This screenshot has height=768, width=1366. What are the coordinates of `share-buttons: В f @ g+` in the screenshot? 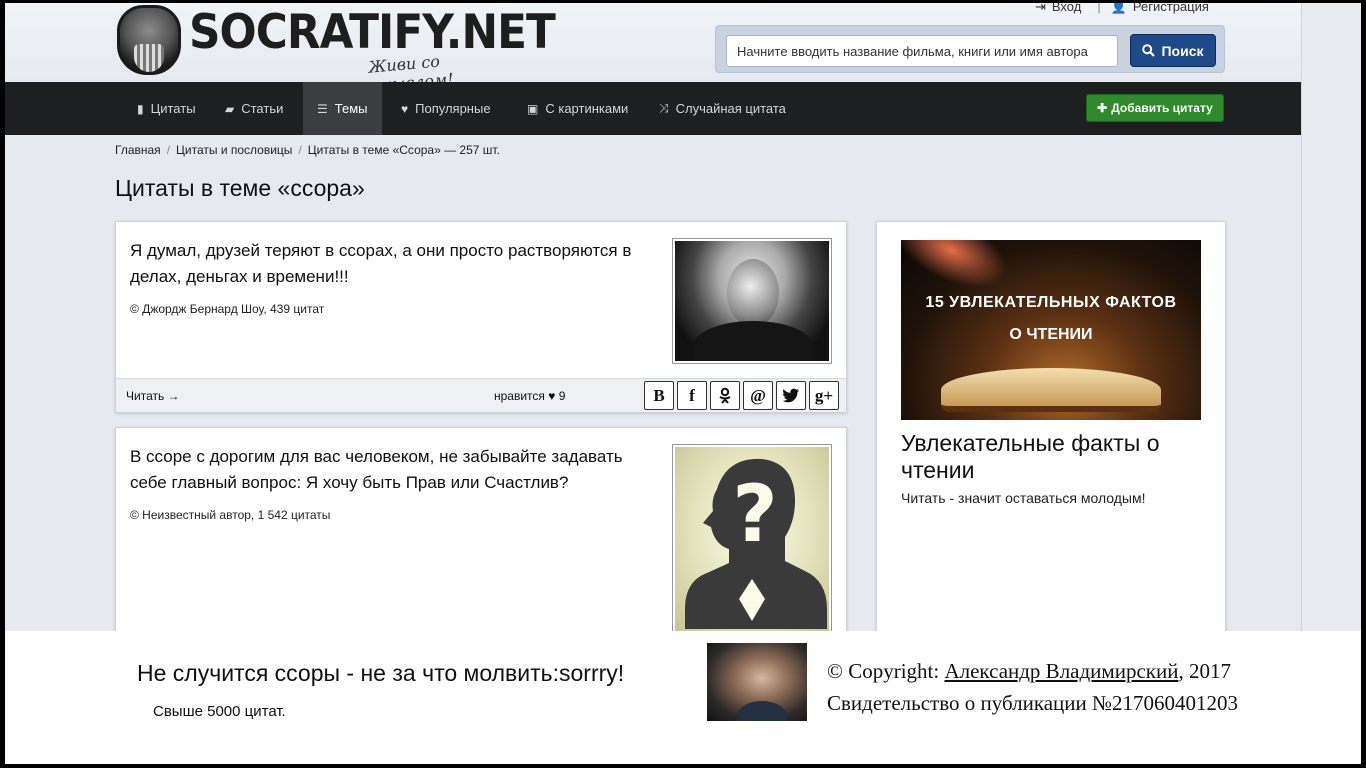 It's located at (741, 395).